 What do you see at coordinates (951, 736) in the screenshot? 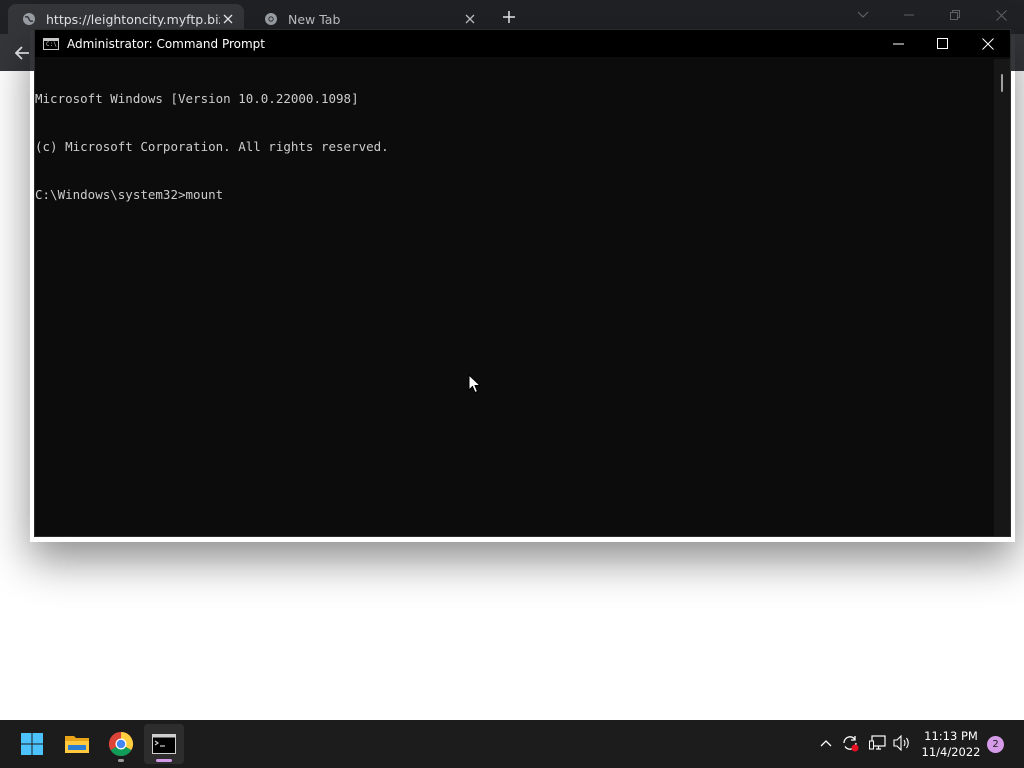
I see `clock-time: 11:13 PM` at bounding box center [951, 736].